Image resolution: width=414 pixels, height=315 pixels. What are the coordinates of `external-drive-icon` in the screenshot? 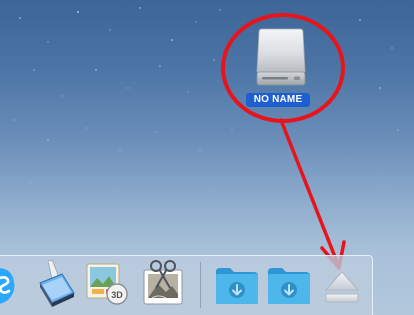 It's located at (281, 58).